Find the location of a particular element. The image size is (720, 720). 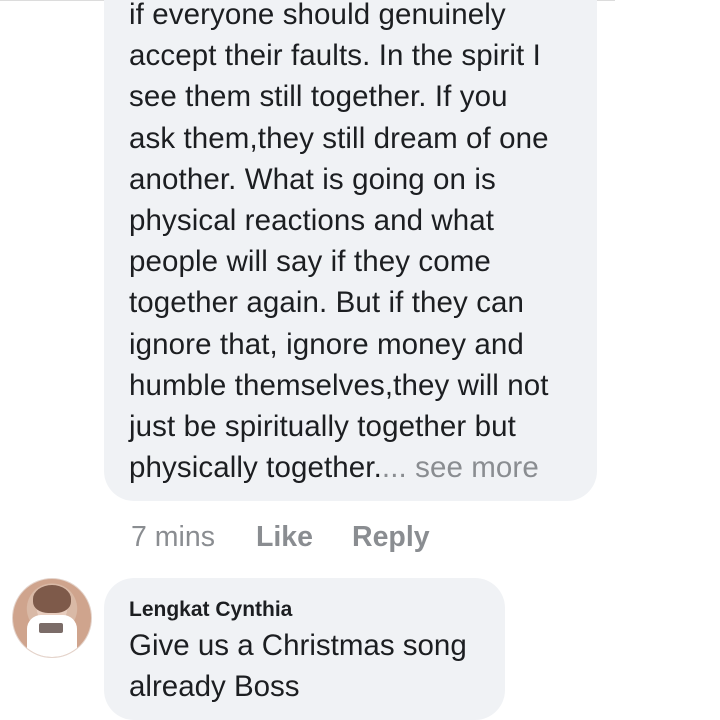

comment-line: people will say if they come is located at coordinates (310, 262).